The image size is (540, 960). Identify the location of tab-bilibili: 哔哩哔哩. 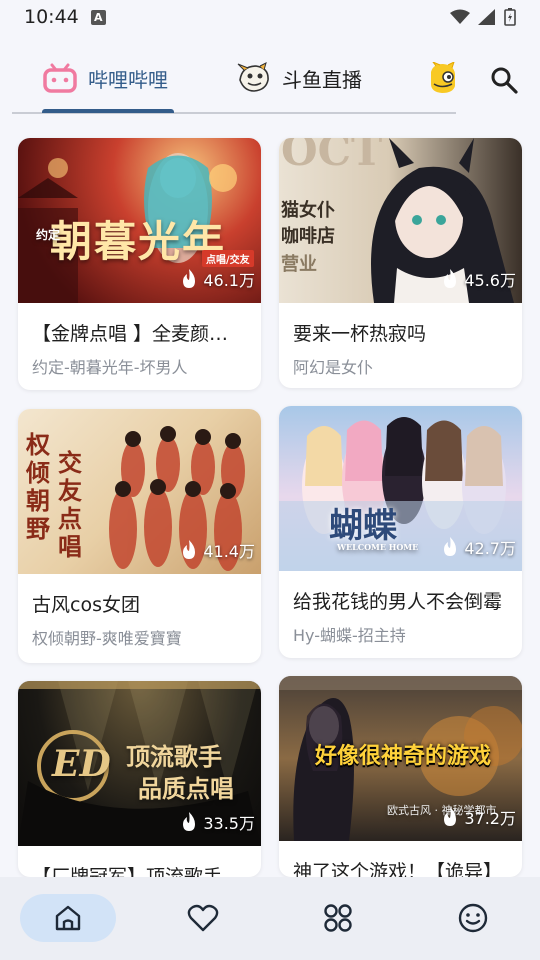
(105, 78).